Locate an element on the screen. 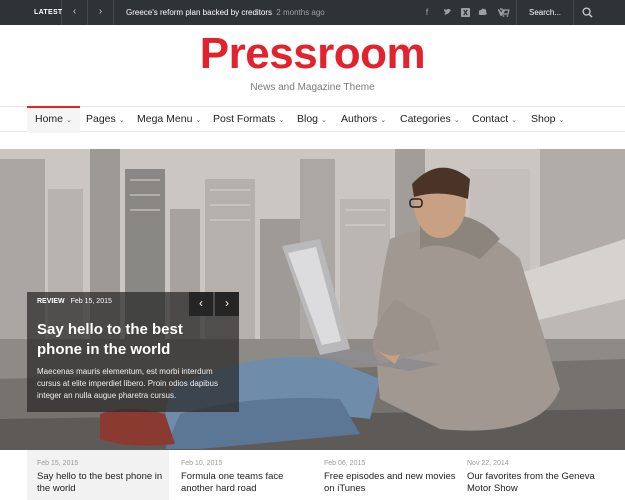  flickr-icon is located at coordinates (483, 12).